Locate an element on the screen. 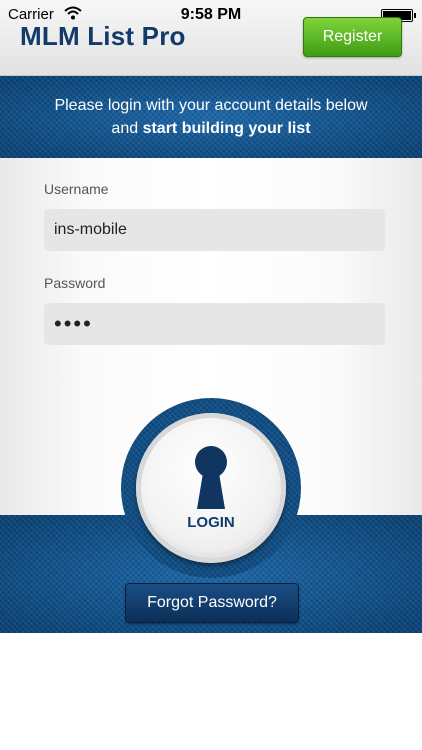 The width and height of the screenshot is (422, 750). username-label: Username is located at coordinates (76, 189).